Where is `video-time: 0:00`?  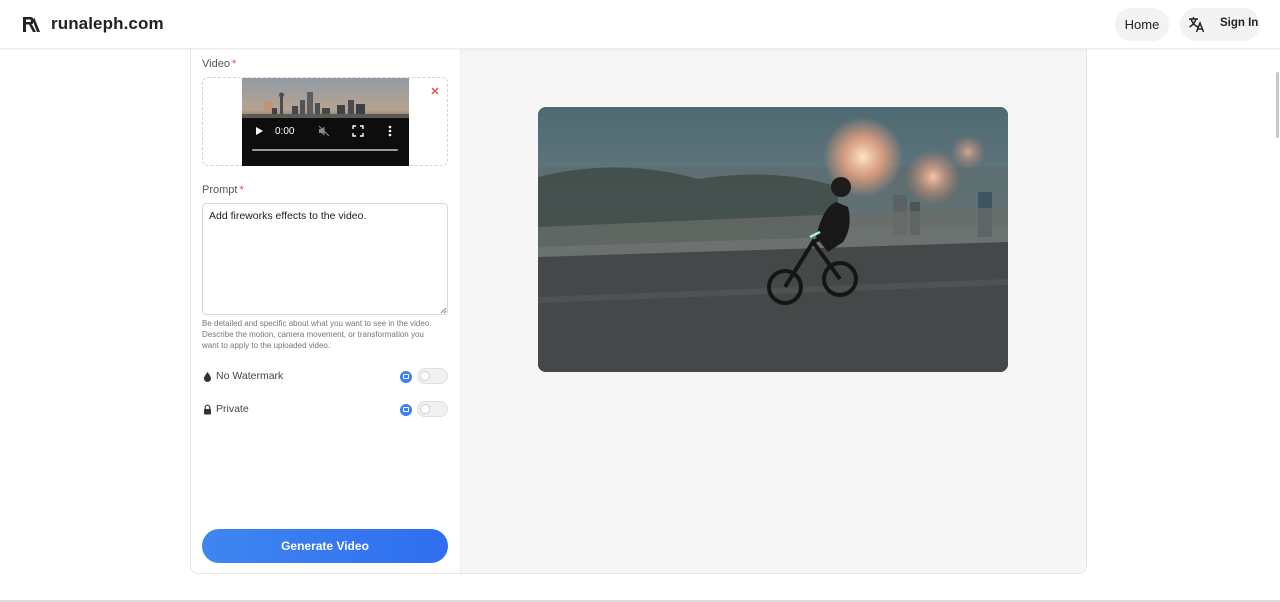 video-time: 0:00 is located at coordinates (285, 131).